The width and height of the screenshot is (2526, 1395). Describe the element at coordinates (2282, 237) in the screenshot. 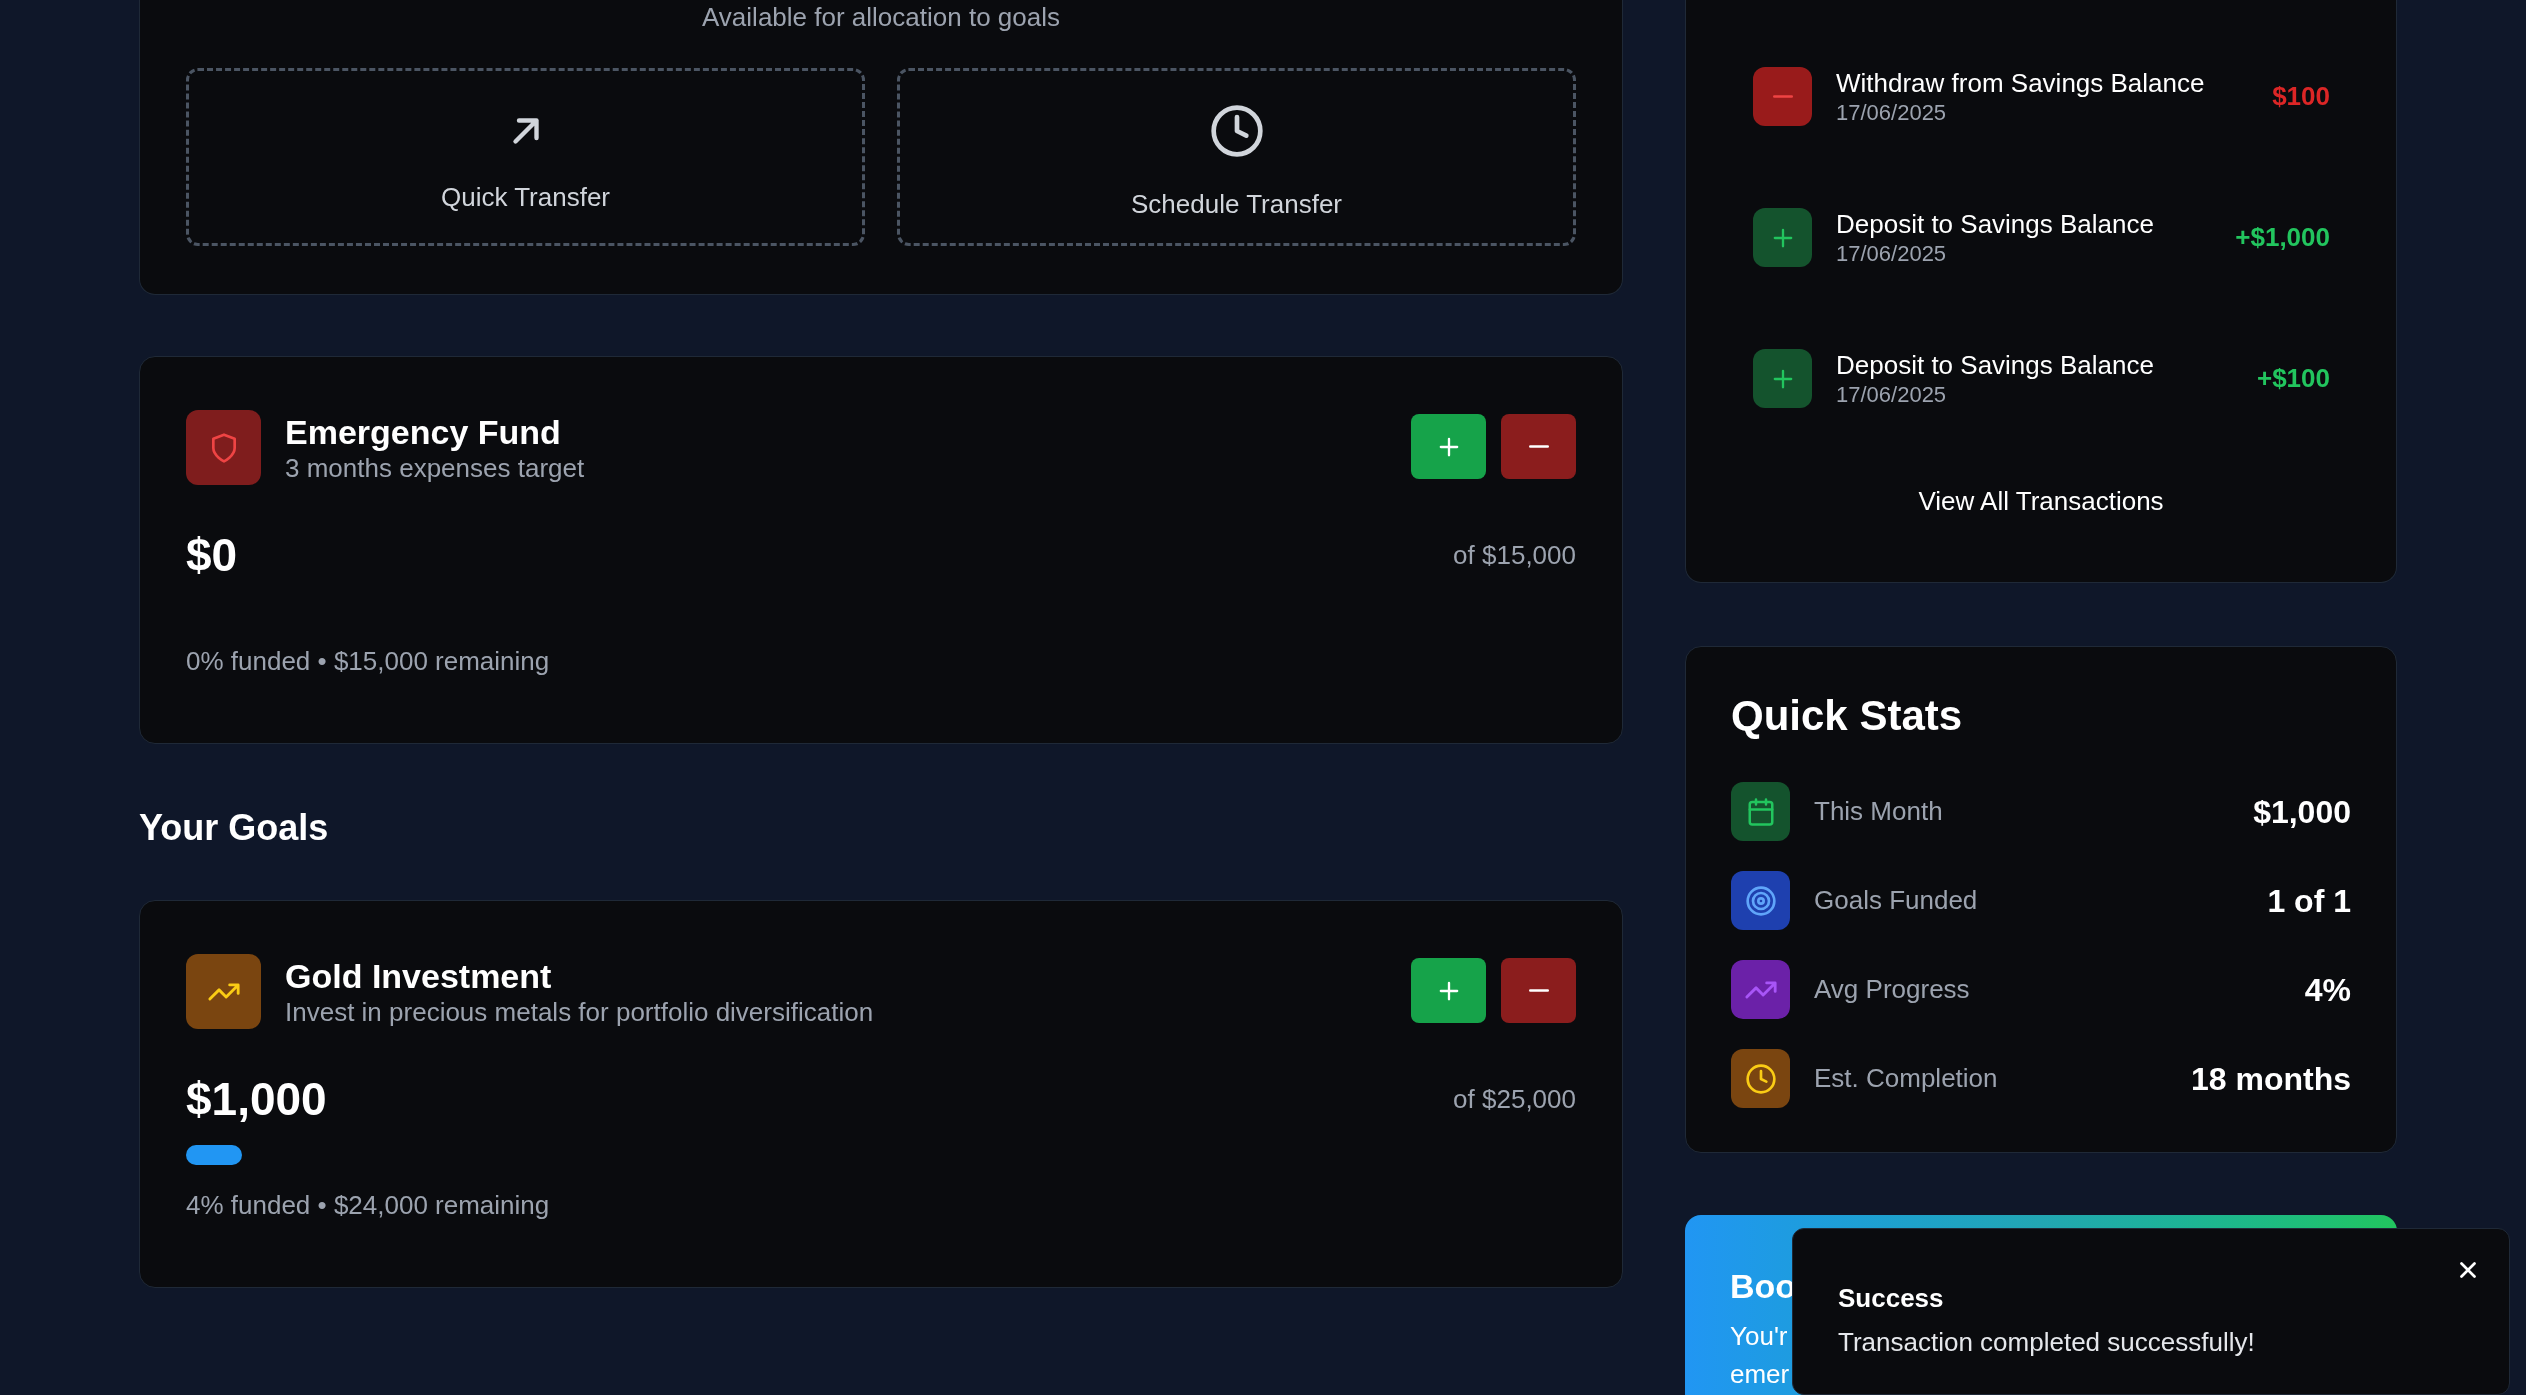

I see `transaction-amount: +$1,000` at that location.